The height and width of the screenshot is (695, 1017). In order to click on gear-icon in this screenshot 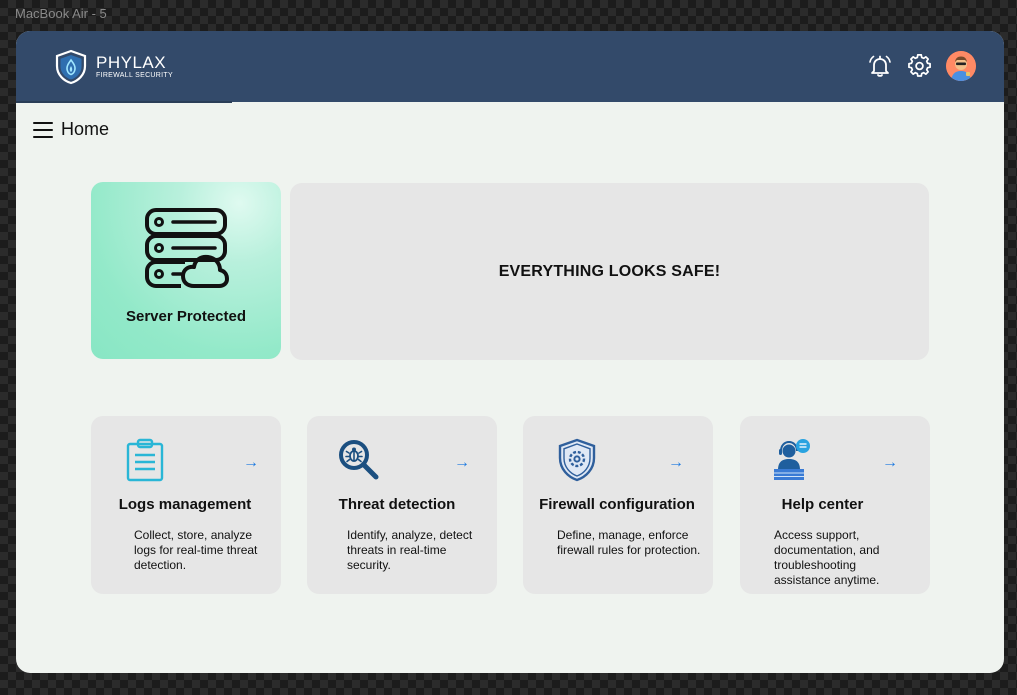, I will do `click(919, 65)`.